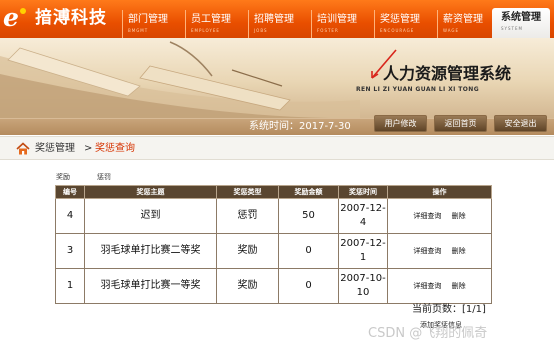  What do you see at coordinates (520, 123) in the screenshot?
I see `logout-button: 安全退出` at bounding box center [520, 123].